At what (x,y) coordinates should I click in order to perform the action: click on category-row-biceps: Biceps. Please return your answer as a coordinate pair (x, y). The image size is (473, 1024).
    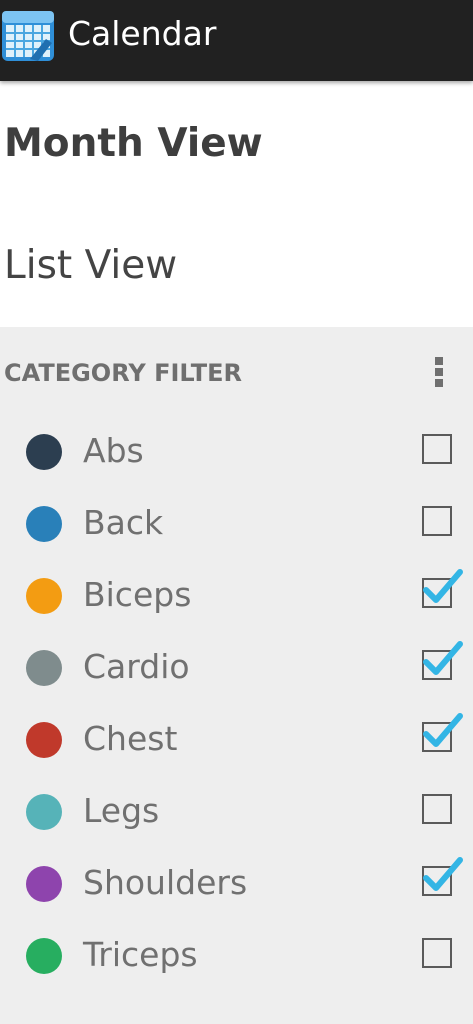
    Looking at the image, I should click on (236, 597).